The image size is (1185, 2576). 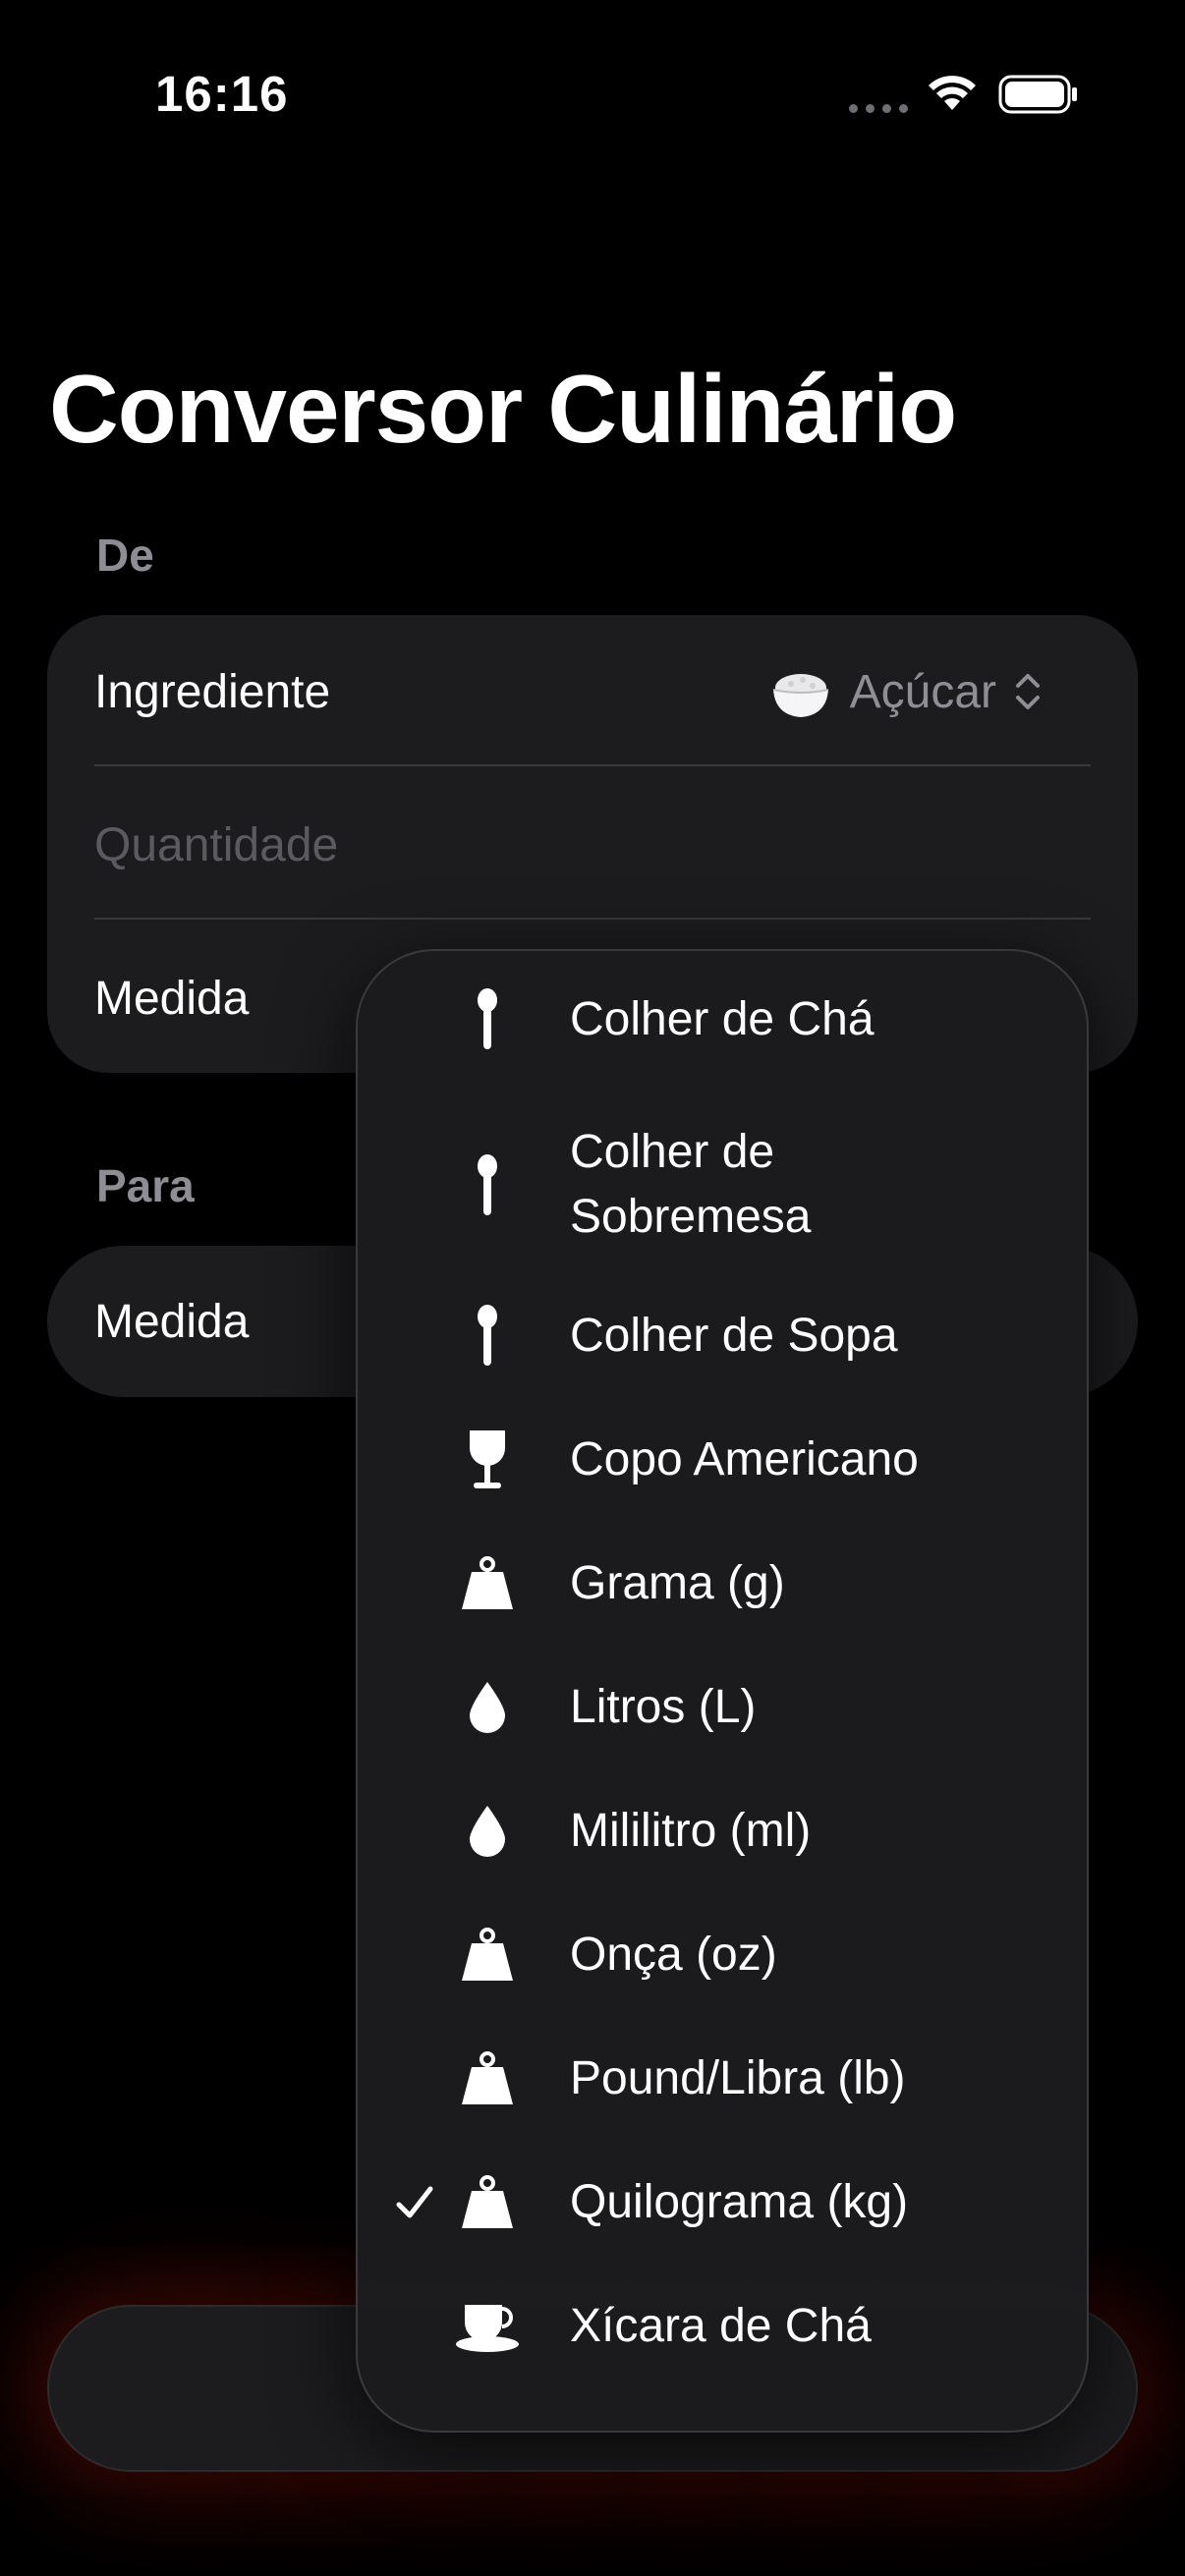 What do you see at coordinates (923, 691) in the screenshot?
I see `ingredient-value: Açúcar` at bounding box center [923, 691].